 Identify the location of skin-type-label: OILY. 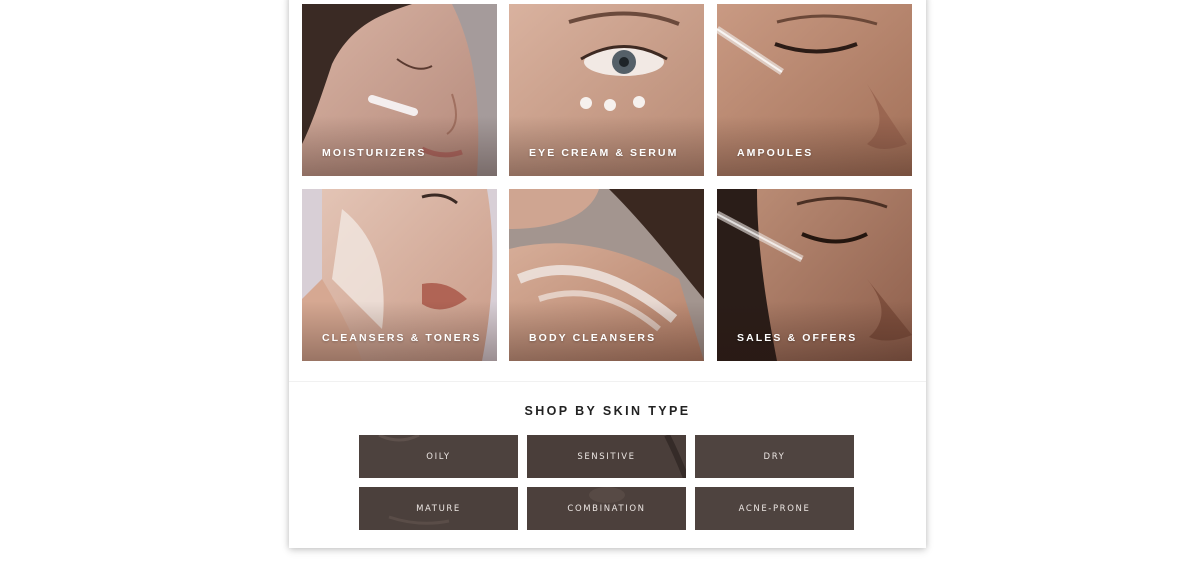
(438, 456).